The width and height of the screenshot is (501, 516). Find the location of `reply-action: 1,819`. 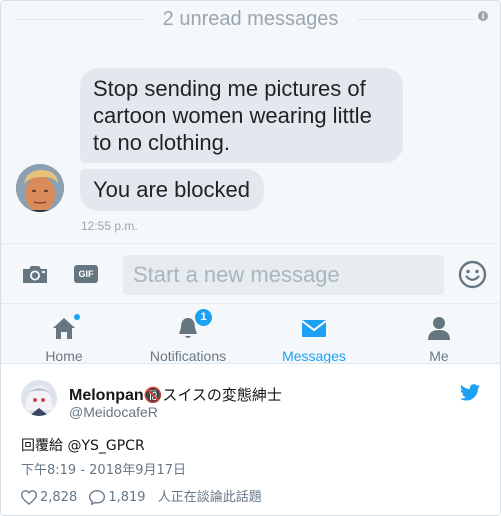

reply-action: 1,819 is located at coordinates (117, 497).